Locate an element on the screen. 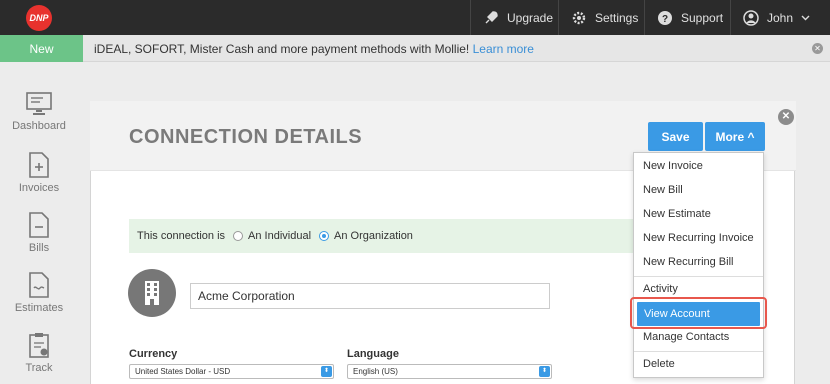 The width and height of the screenshot is (830, 384). invoice-icon is located at coordinates (39, 165).